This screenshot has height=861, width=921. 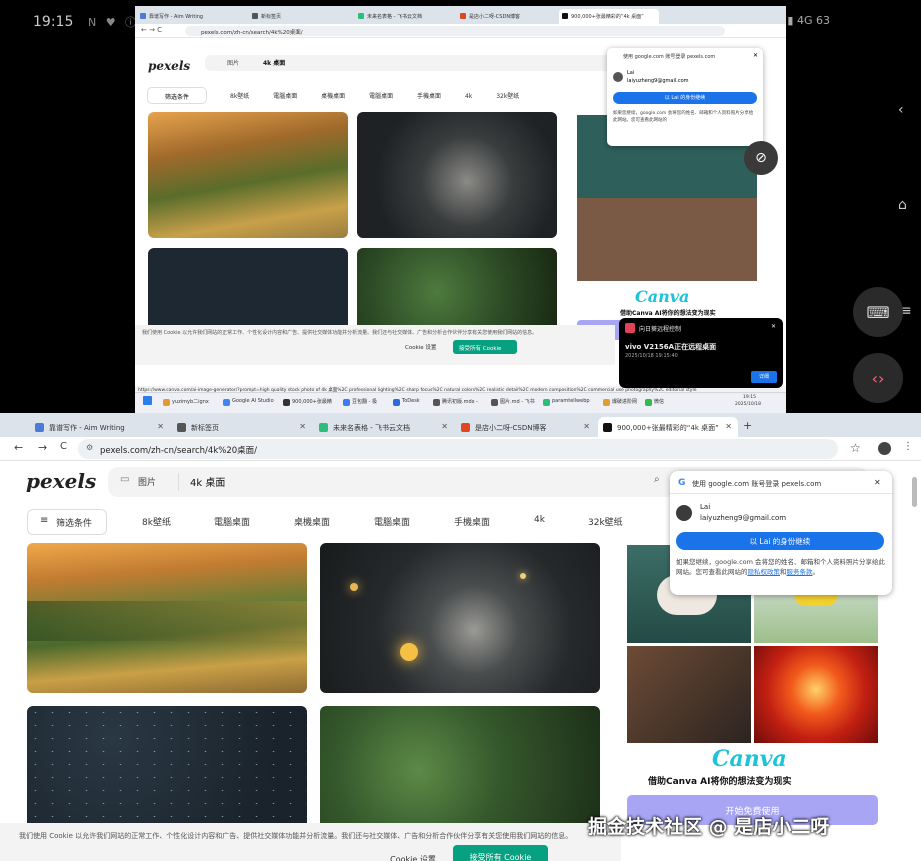 What do you see at coordinates (720, 782) in the screenshot?
I see `ad-tagline: 借助Canva AI将你的想法变为现实` at bounding box center [720, 782].